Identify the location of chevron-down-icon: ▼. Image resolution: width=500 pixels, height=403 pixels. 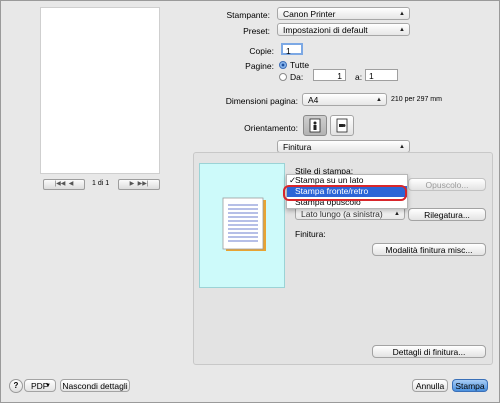
(48, 386).